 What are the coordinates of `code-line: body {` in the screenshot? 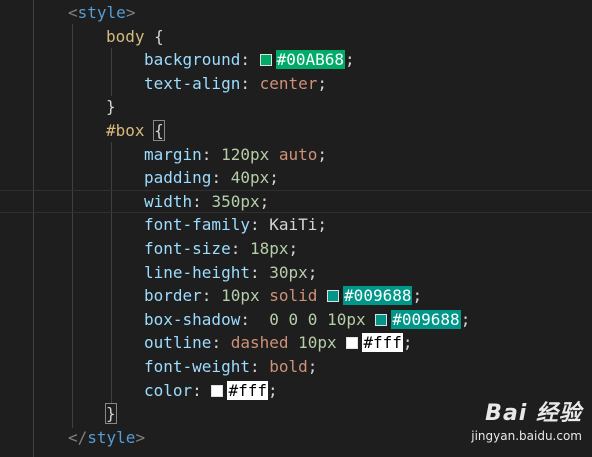 It's located at (135, 37).